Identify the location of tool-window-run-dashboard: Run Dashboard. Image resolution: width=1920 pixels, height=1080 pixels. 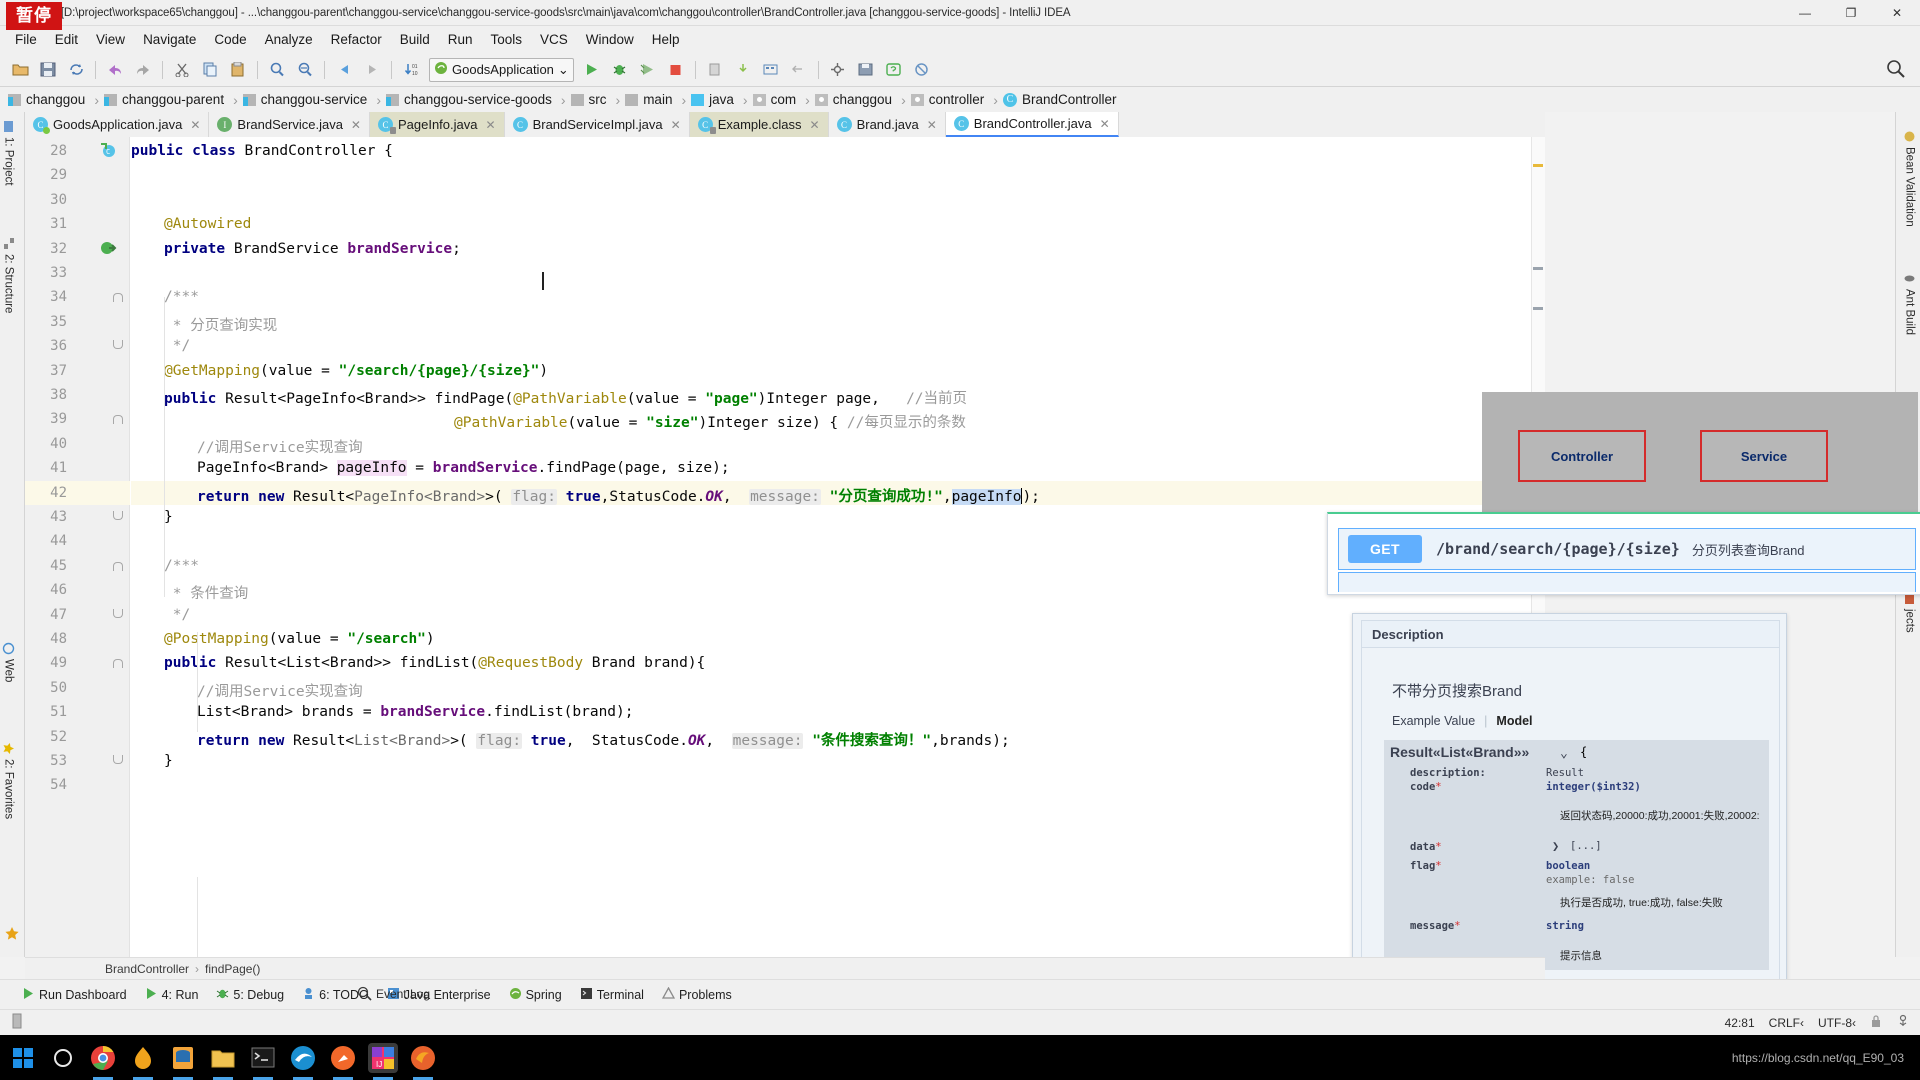
(74, 995).